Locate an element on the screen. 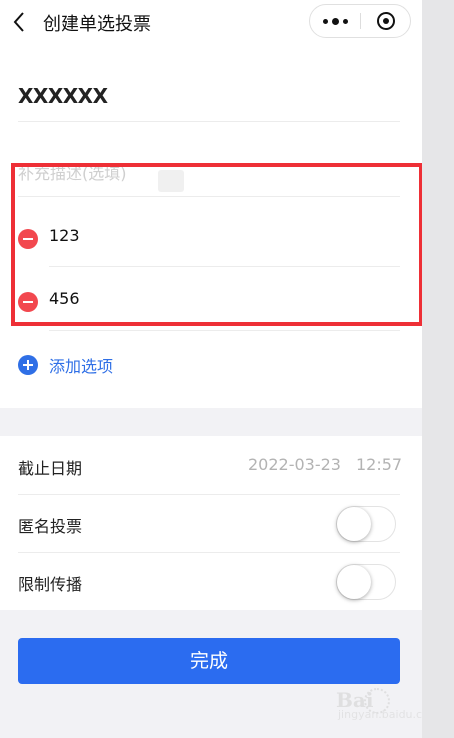  restrict-label: 限制传播 is located at coordinates (50, 584).